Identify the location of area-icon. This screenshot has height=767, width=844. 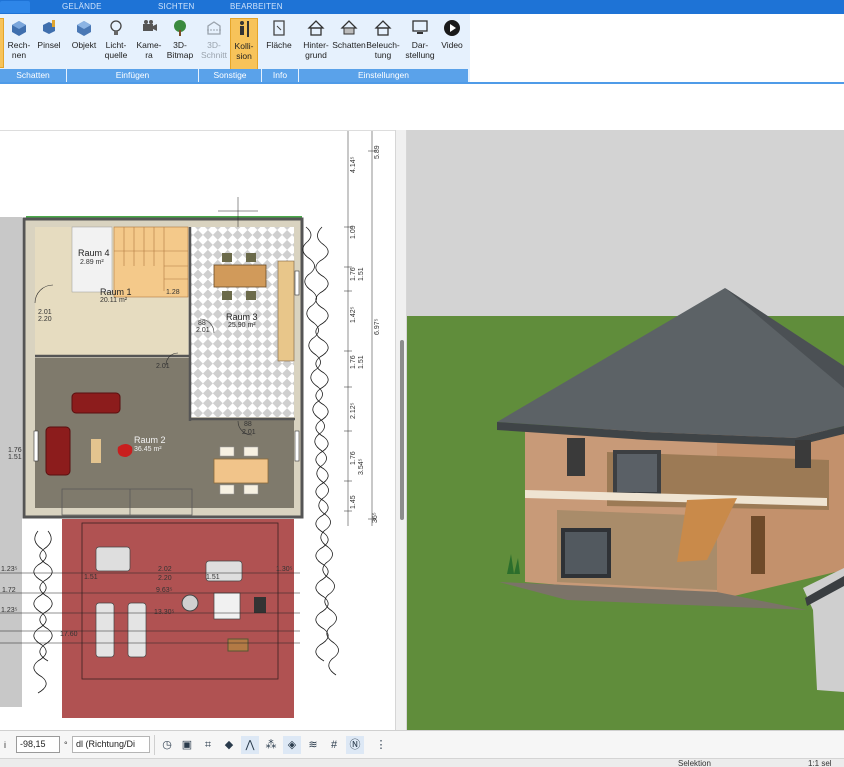
(279, 28).